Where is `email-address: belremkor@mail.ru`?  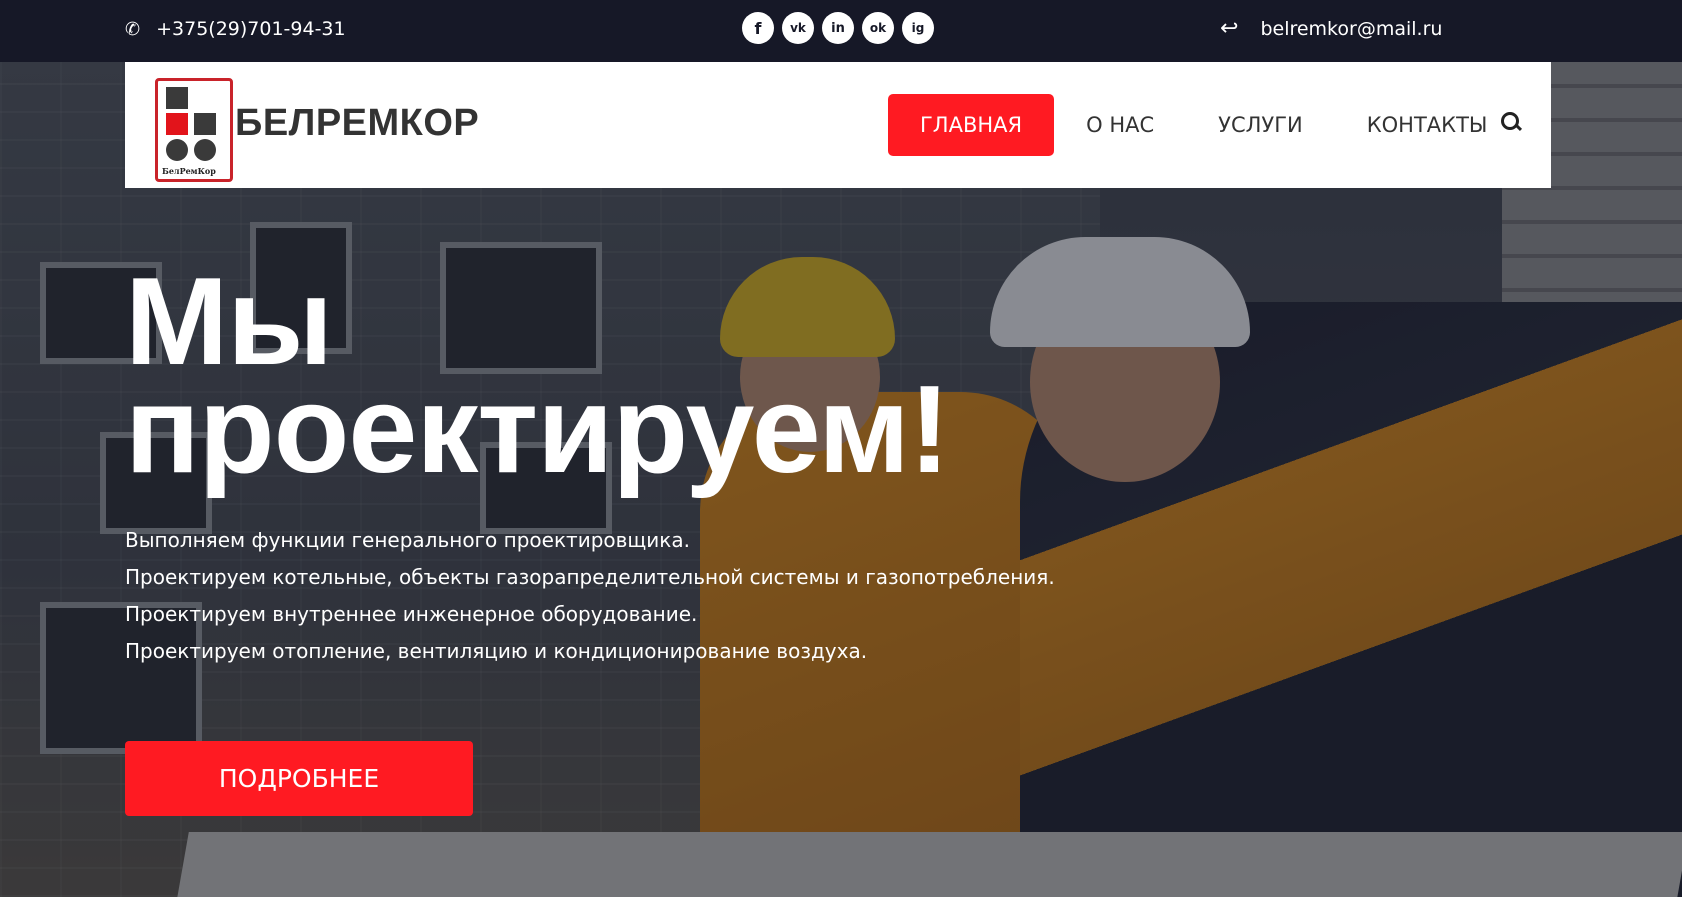 email-address: belremkor@mail.ru is located at coordinates (1351, 29).